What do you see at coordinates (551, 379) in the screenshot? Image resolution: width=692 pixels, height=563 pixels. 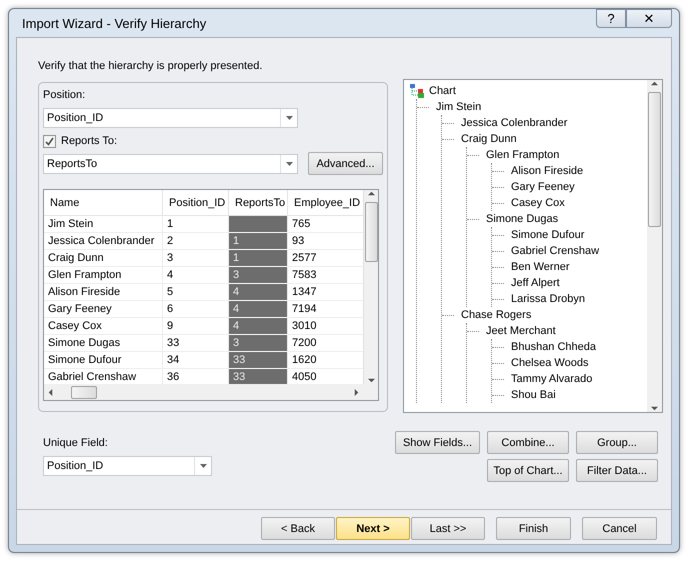 I see `tree-item: Tammy Alvarado` at bounding box center [551, 379].